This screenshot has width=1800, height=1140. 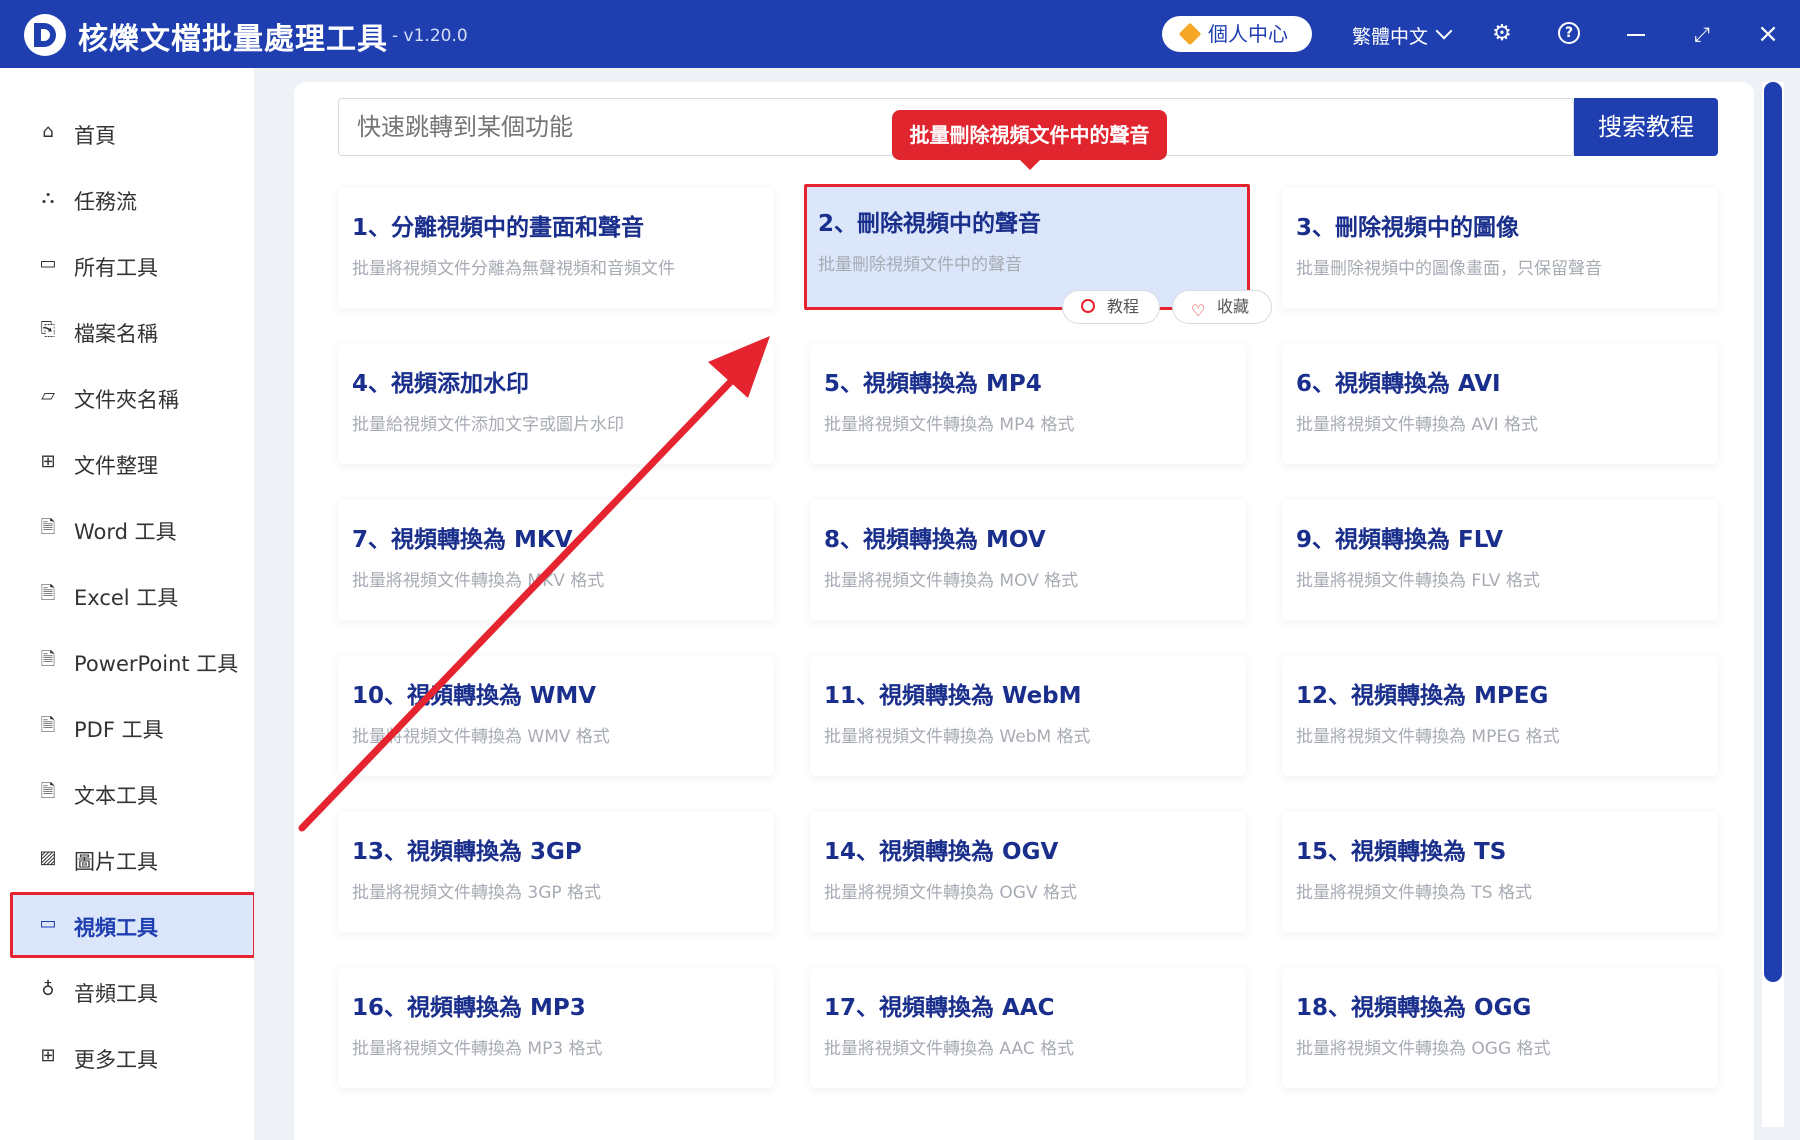 I want to click on language-select: 繁體中文, so click(x=1390, y=35).